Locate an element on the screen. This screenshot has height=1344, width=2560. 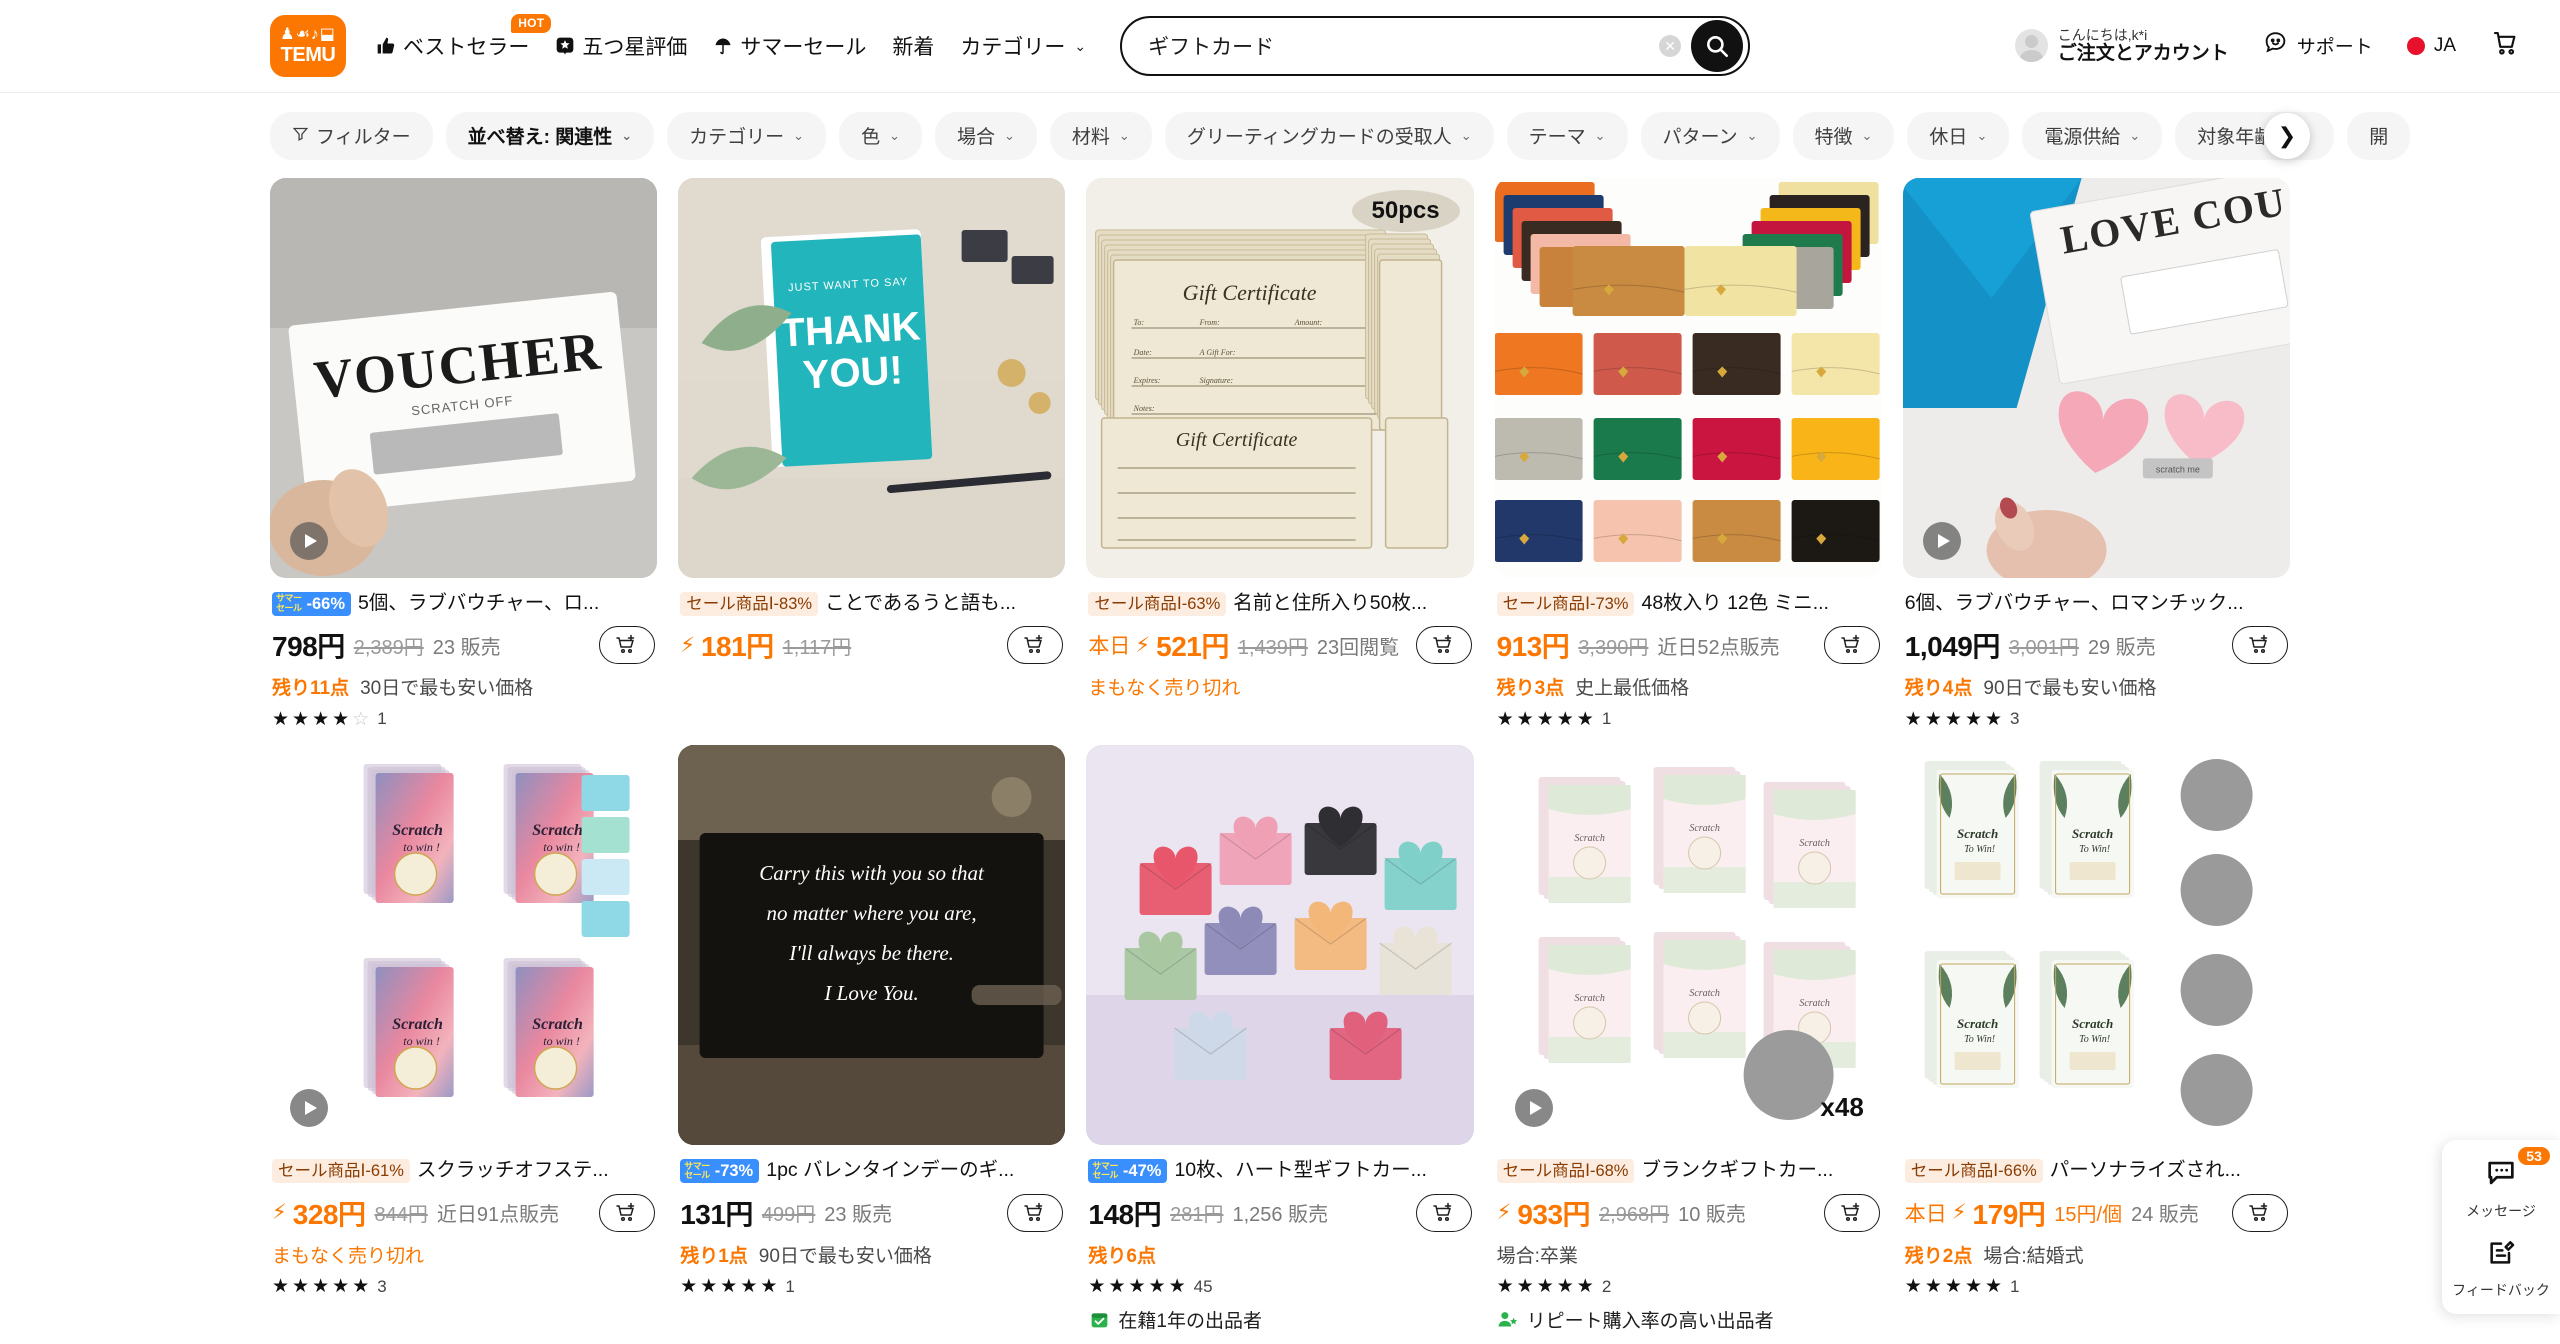
messages-button: 53 メッセージ is located at coordinates (2508, 1184).